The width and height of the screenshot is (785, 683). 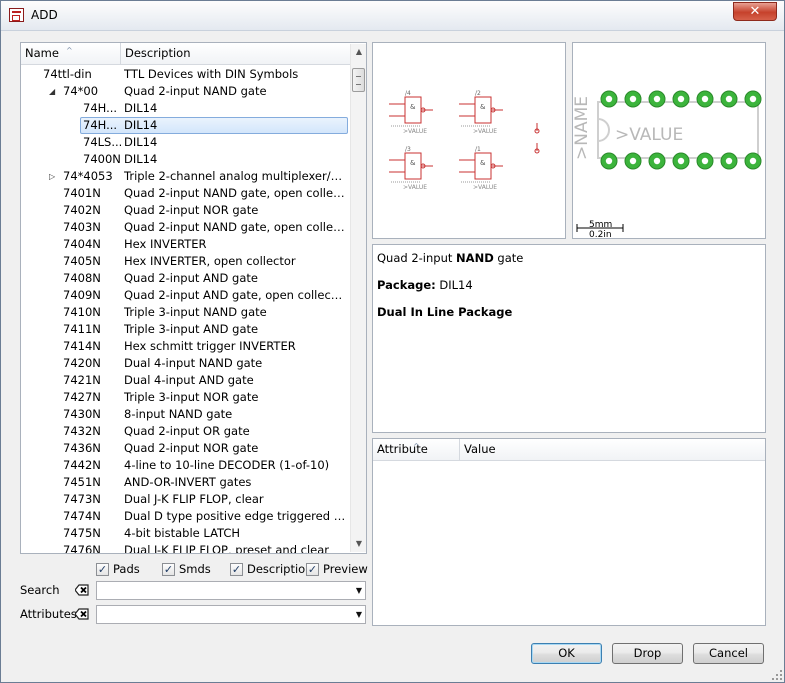 I want to click on symbol-preview: /4 & >VALUE/2 & >VALUE/3 & >VALUE/1 & >VALUE, so click(x=469, y=140).